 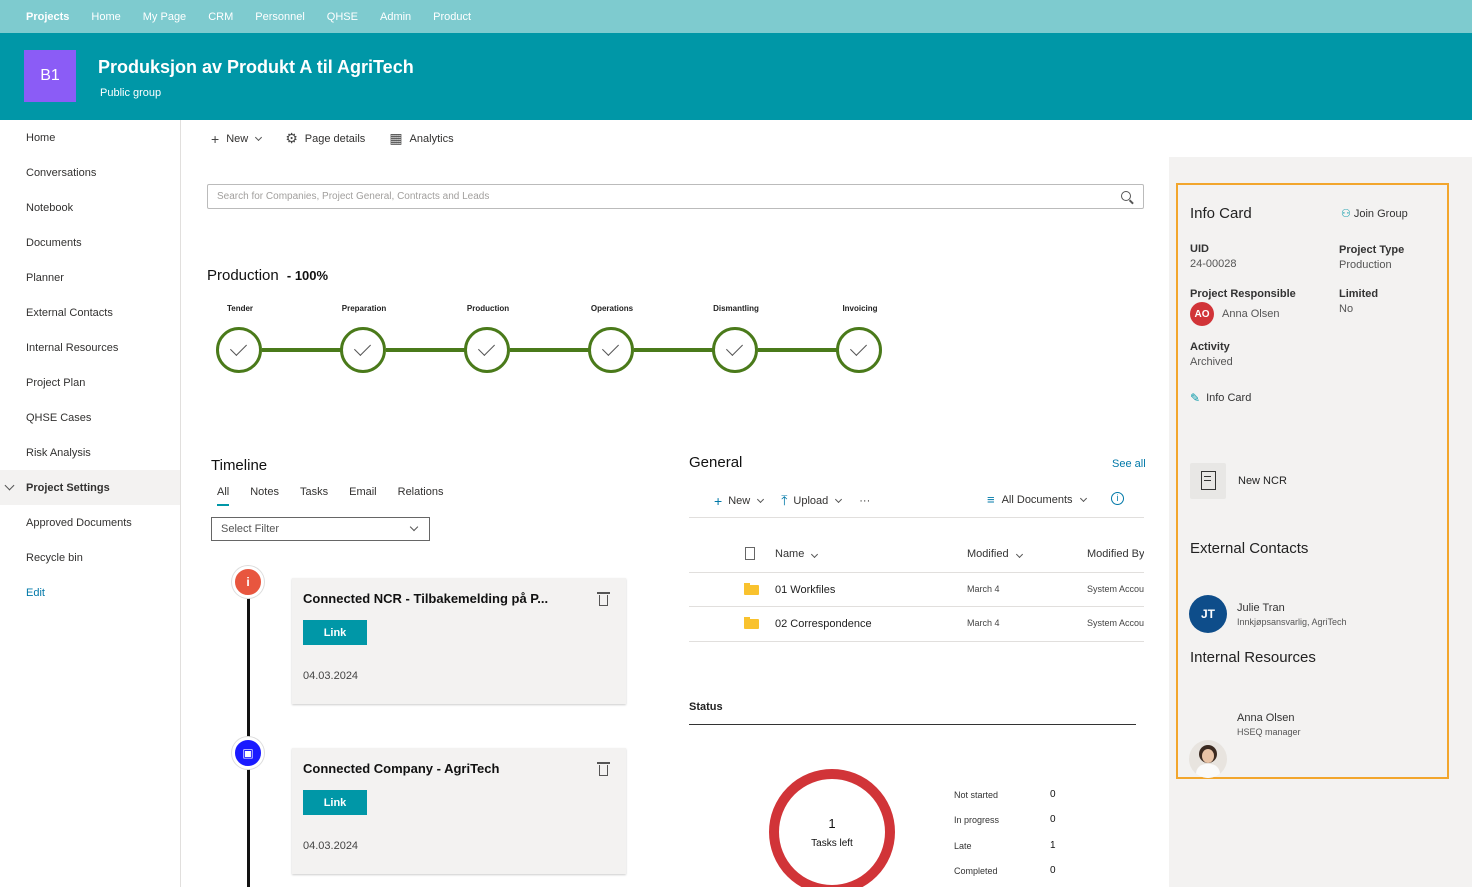 I want to click on timeline-filter-select: Select Filter, so click(x=320, y=529).